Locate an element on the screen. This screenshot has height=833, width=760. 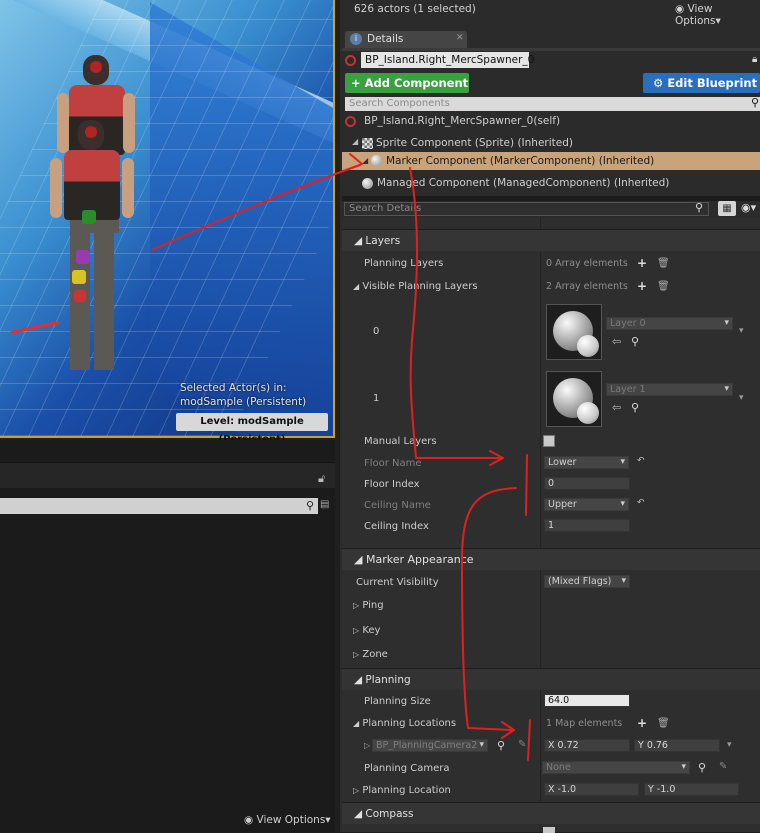
lock-icon: 🔓︎ is located at coordinates (321, 479).